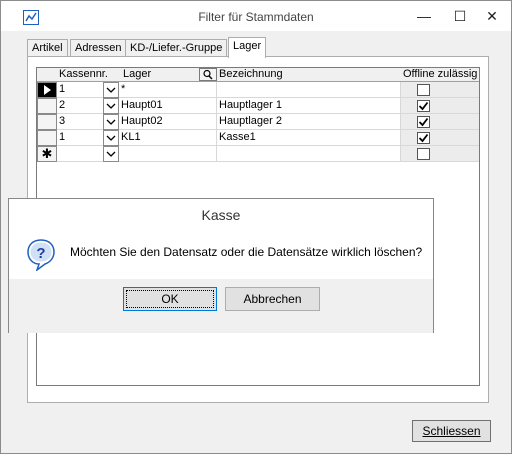 This screenshot has width=512, height=454. I want to click on minimize-button: —, so click(424, 16).